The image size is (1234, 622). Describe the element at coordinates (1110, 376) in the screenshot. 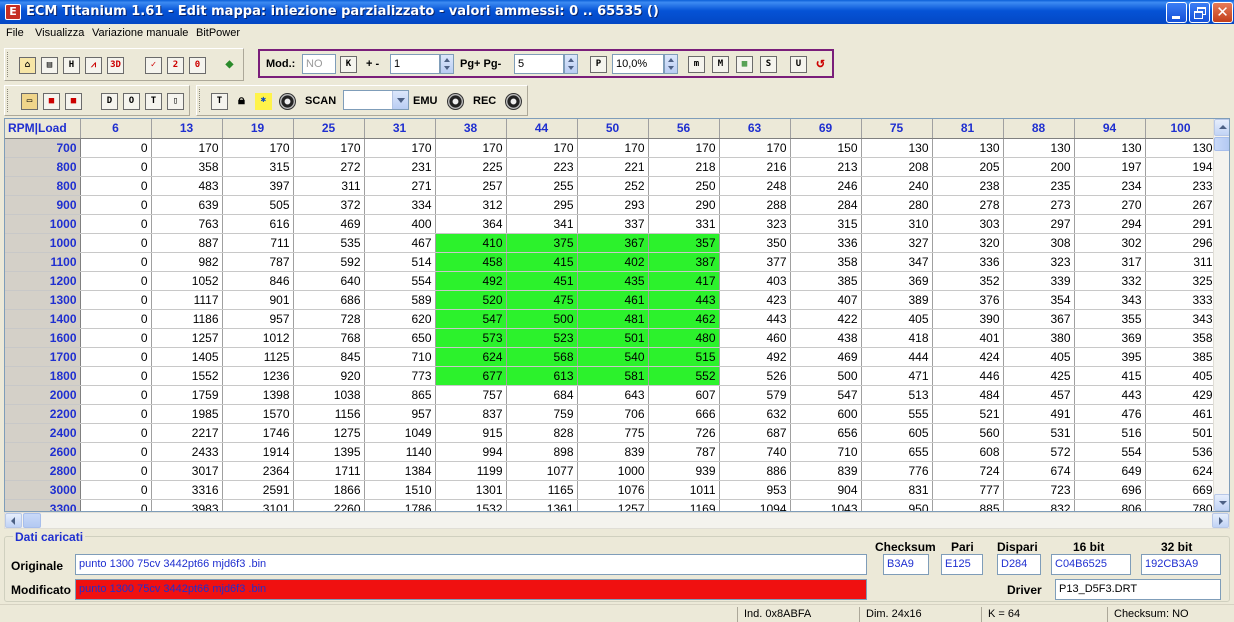

I see `map-cell: 415` at that location.